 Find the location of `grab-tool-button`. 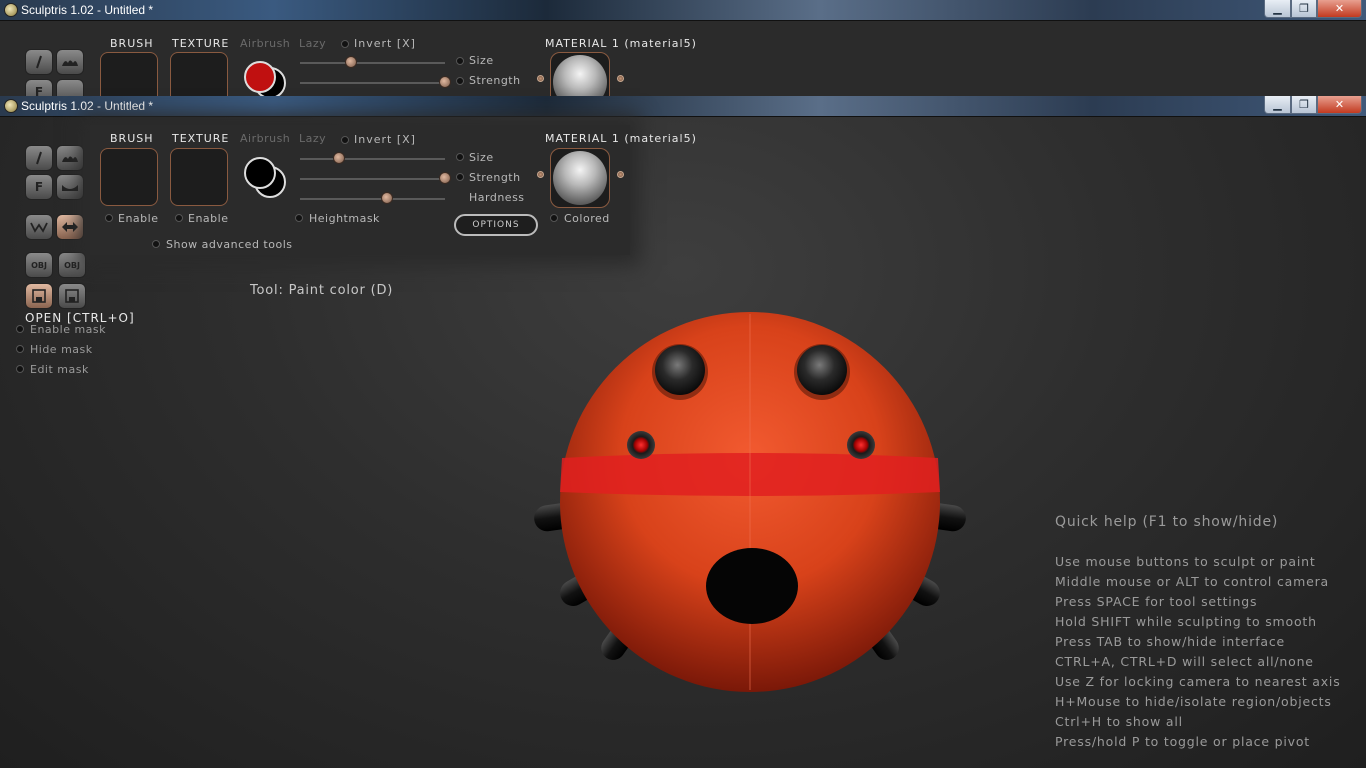

grab-tool-button is located at coordinates (70, 227).